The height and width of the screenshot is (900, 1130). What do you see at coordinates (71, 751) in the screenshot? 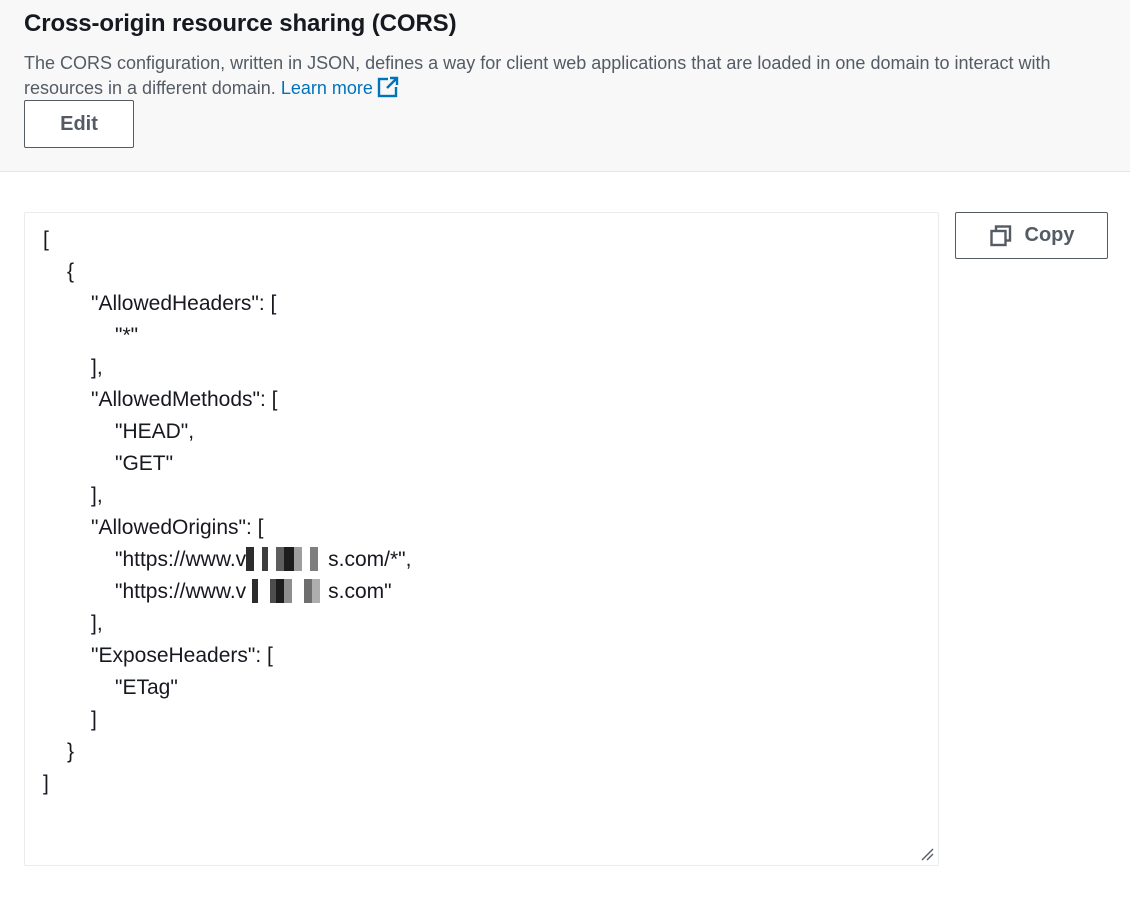
I see `code-text: }` at bounding box center [71, 751].